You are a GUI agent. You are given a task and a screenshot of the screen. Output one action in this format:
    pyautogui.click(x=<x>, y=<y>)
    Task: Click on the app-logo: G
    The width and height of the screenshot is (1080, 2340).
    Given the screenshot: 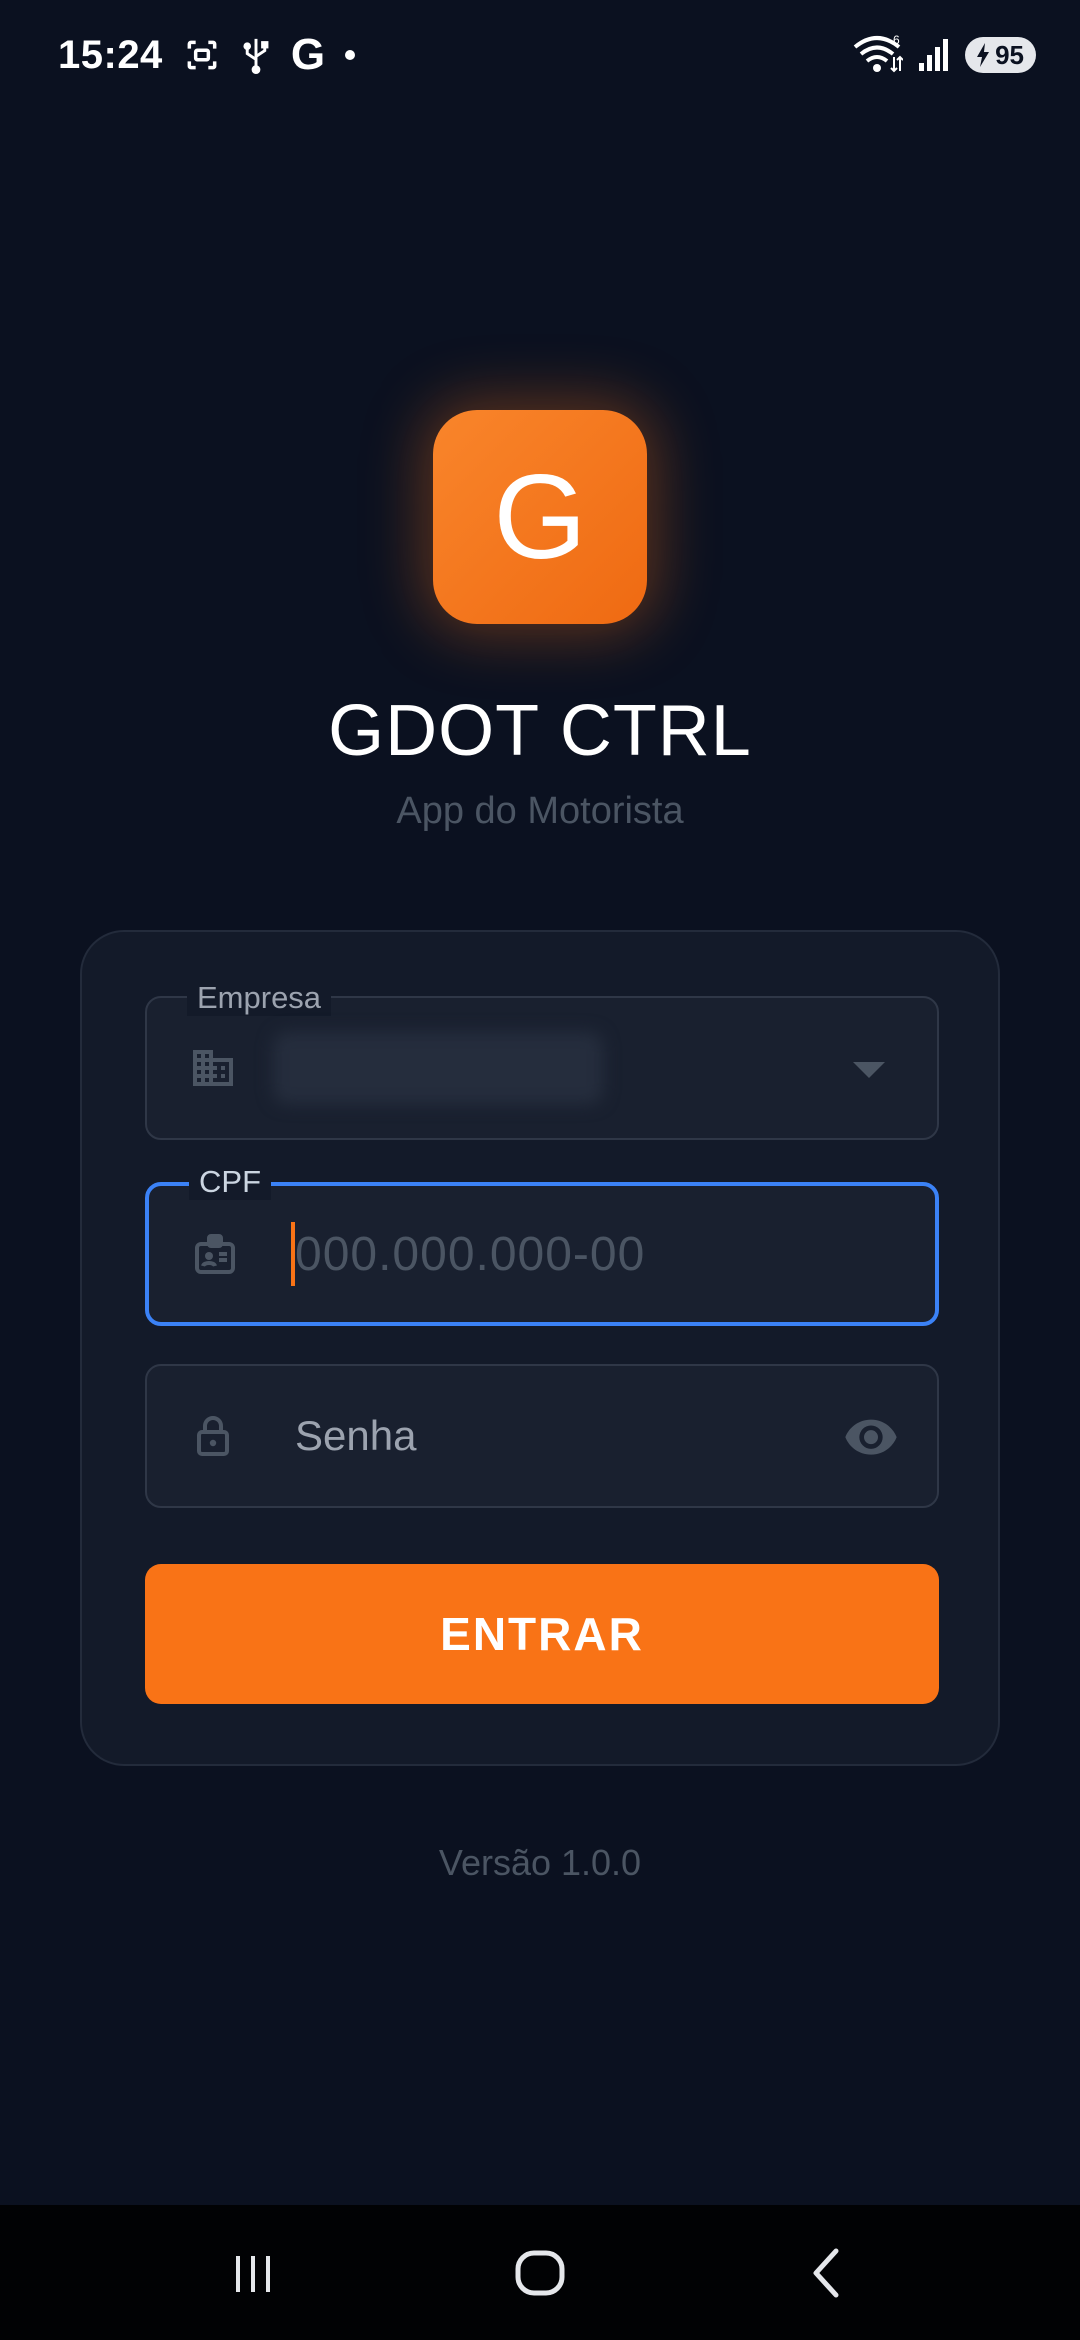 What is the action you would take?
    pyautogui.click(x=540, y=517)
    